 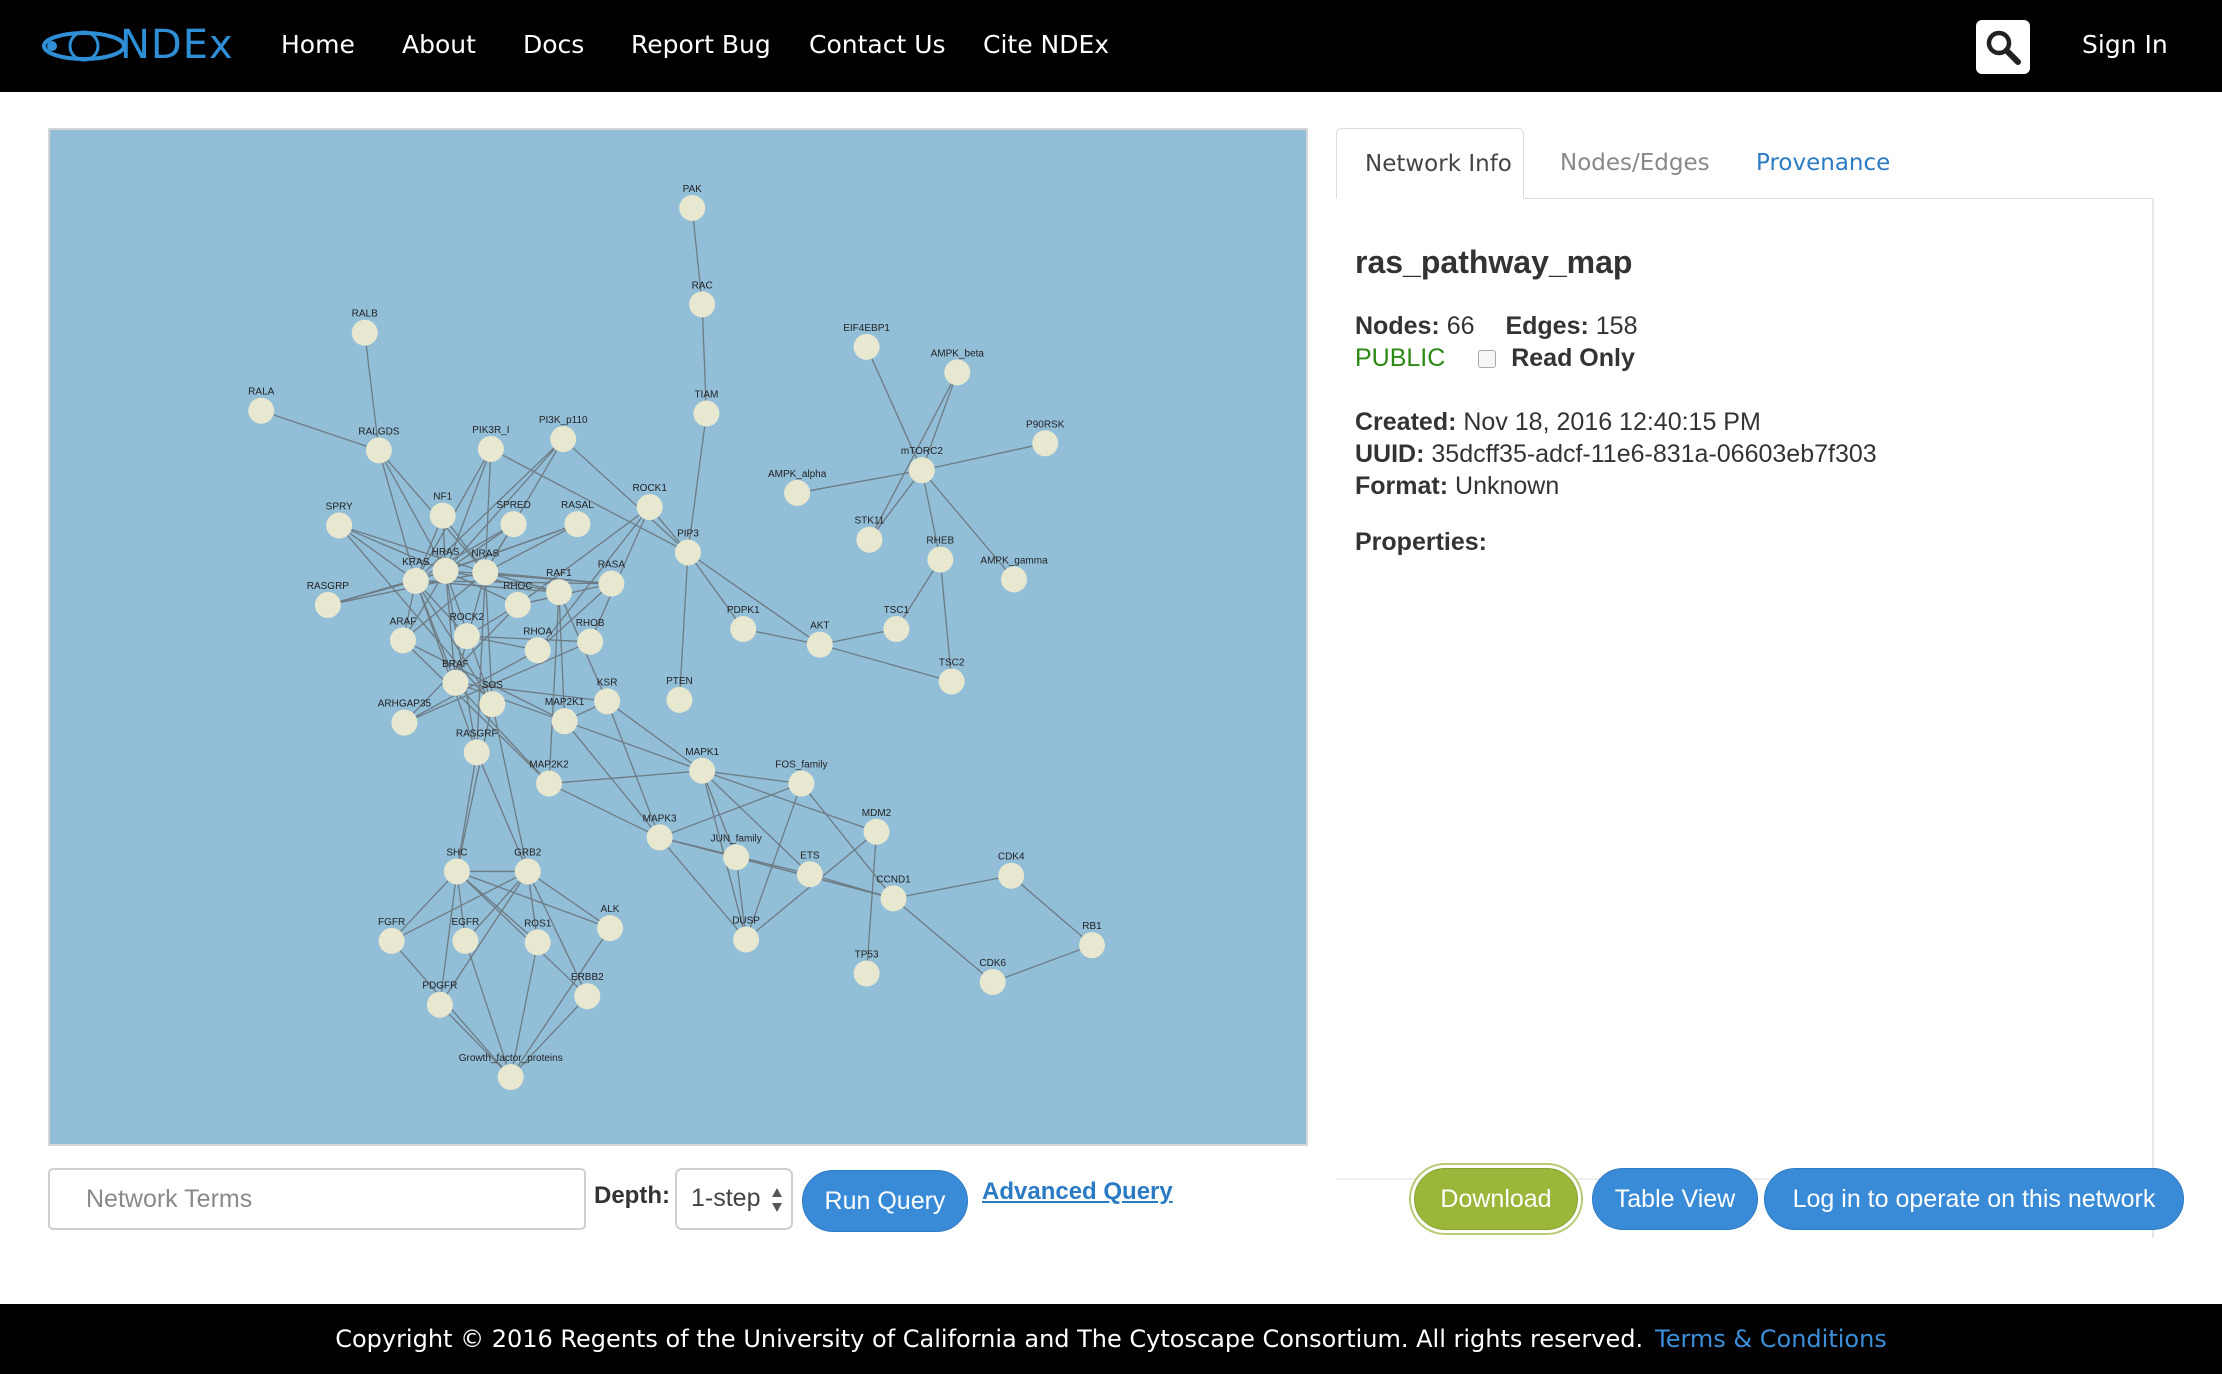 I want to click on tab-network-info: Network Info, so click(x=1430, y=163).